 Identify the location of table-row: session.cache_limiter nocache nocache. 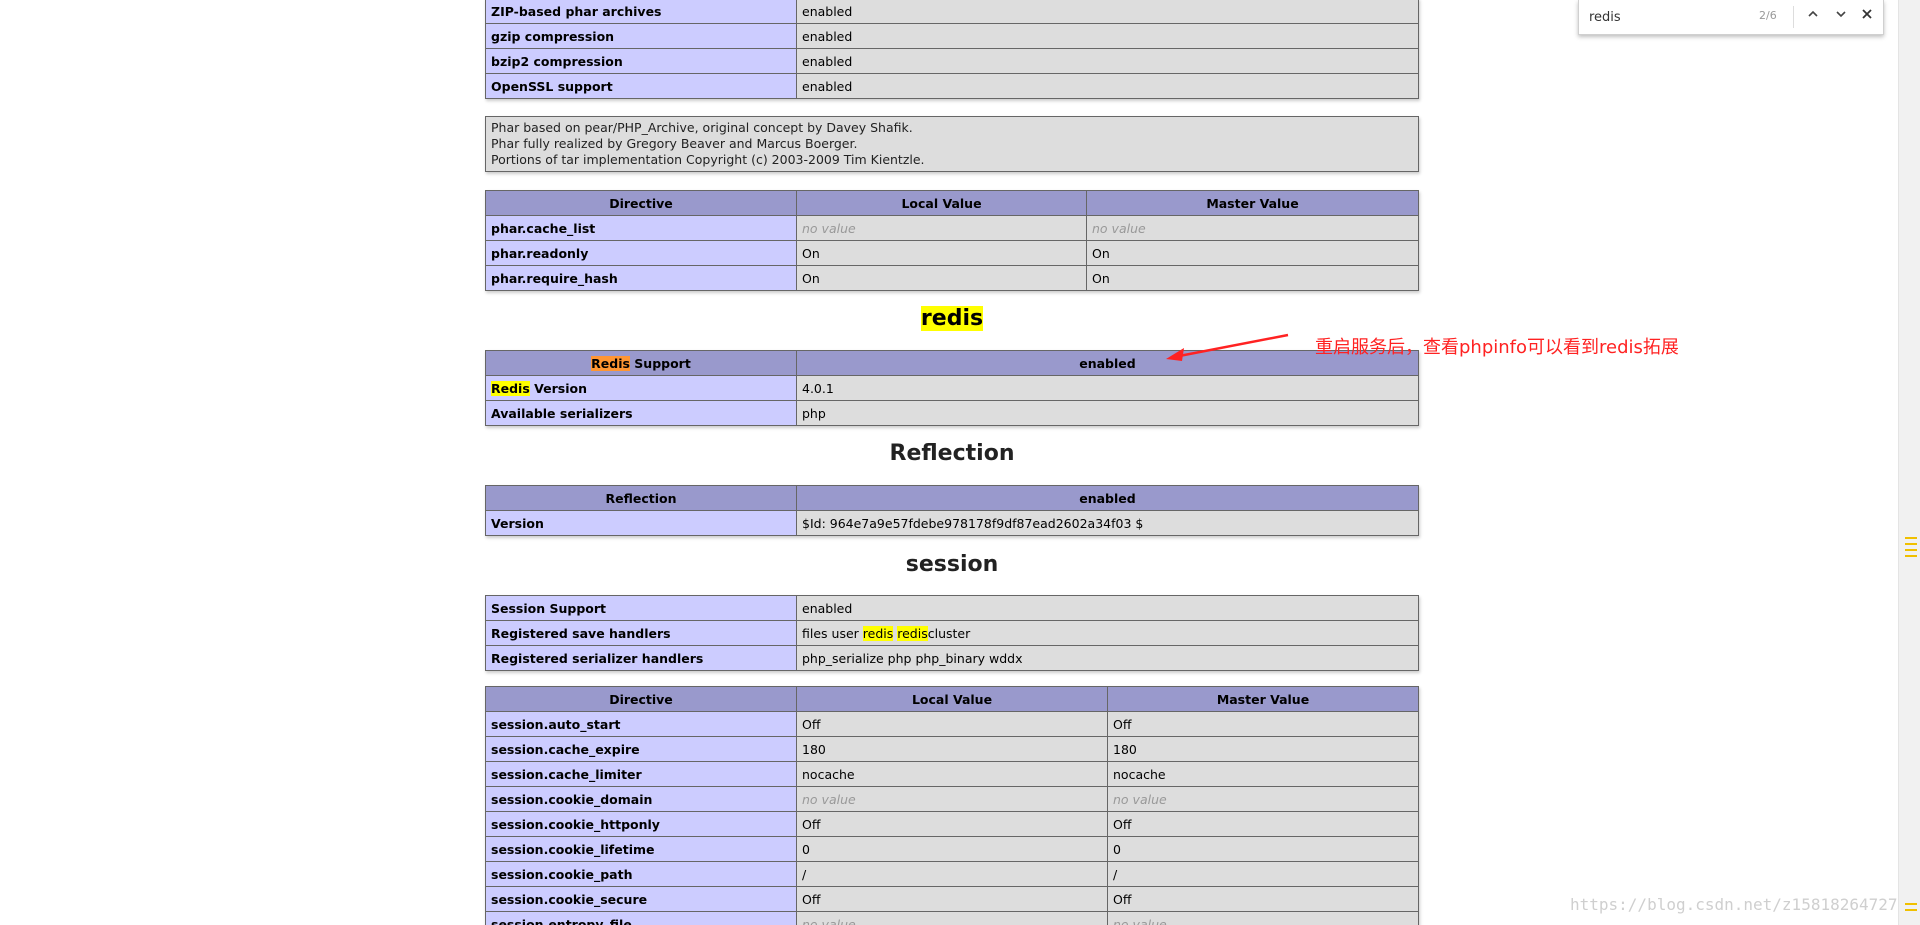
(952, 774).